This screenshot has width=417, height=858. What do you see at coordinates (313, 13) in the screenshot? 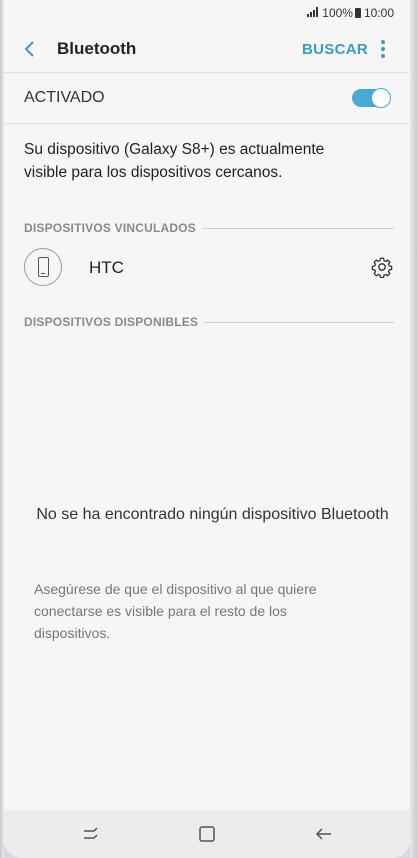
I see `signal-bars-icon` at bounding box center [313, 13].